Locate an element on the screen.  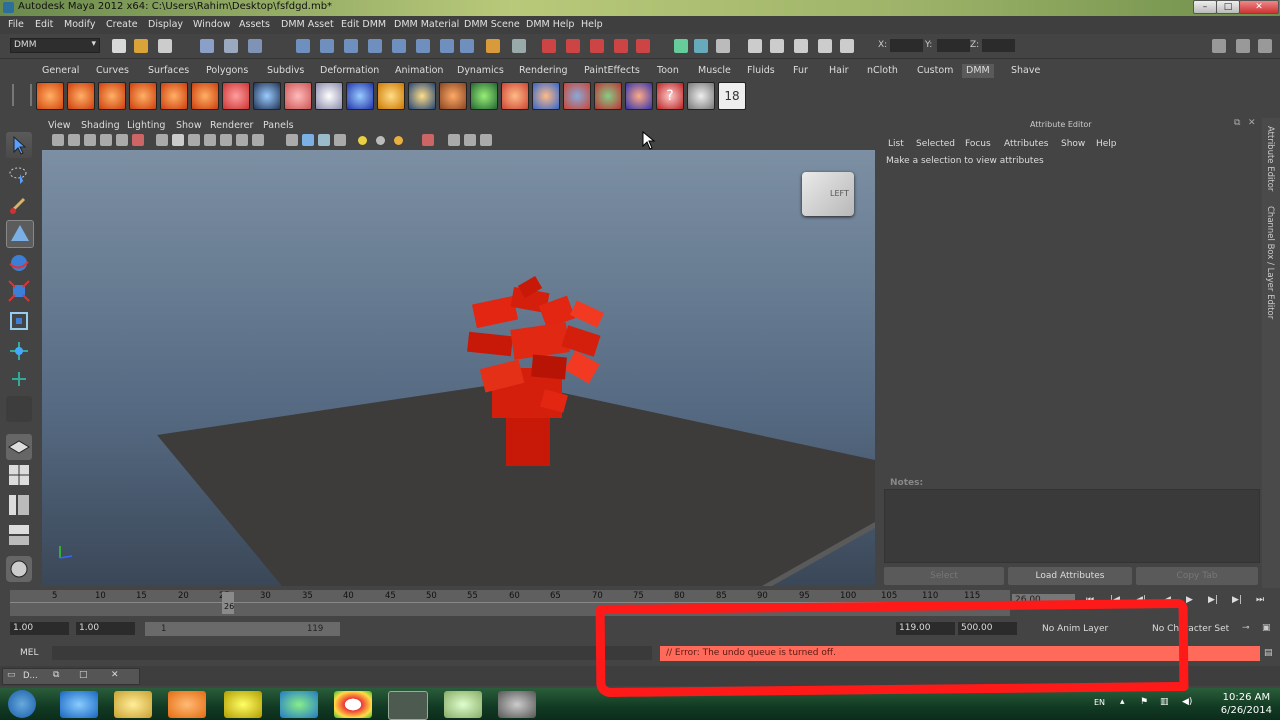
ipr-render-icon is located at coordinates (573, 46).